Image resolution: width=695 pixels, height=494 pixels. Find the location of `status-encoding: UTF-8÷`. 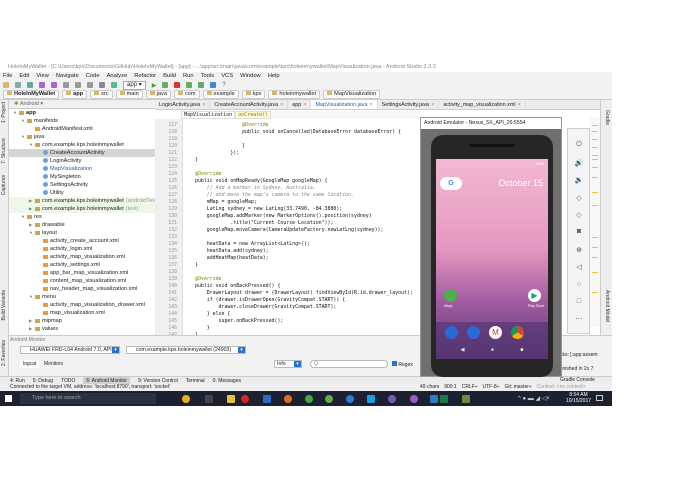

status-encoding: UTF-8÷ is located at coordinates (491, 387).